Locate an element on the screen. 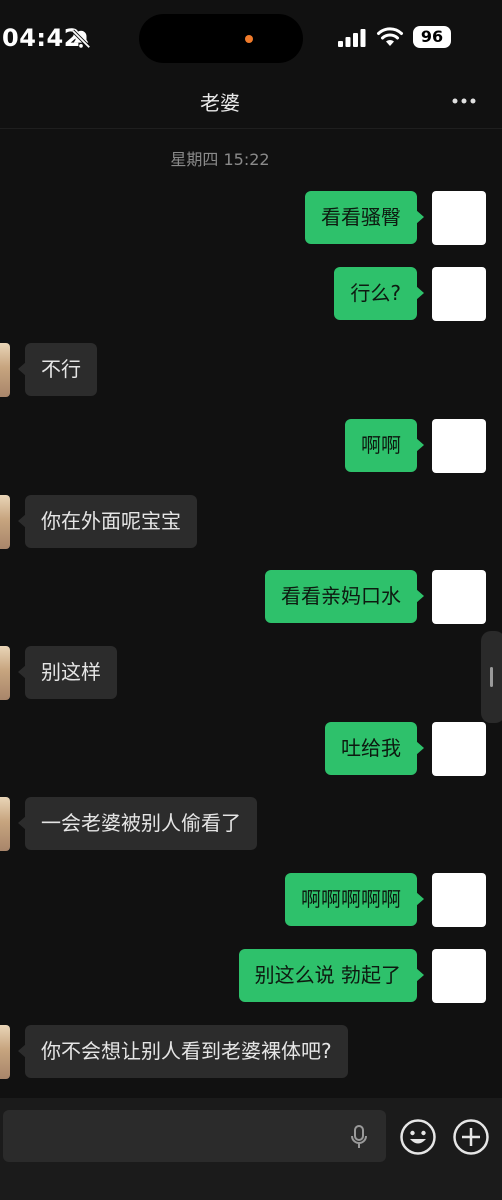 The image size is (502, 1200). contact-name: 老婆 is located at coordinates (220, 103).